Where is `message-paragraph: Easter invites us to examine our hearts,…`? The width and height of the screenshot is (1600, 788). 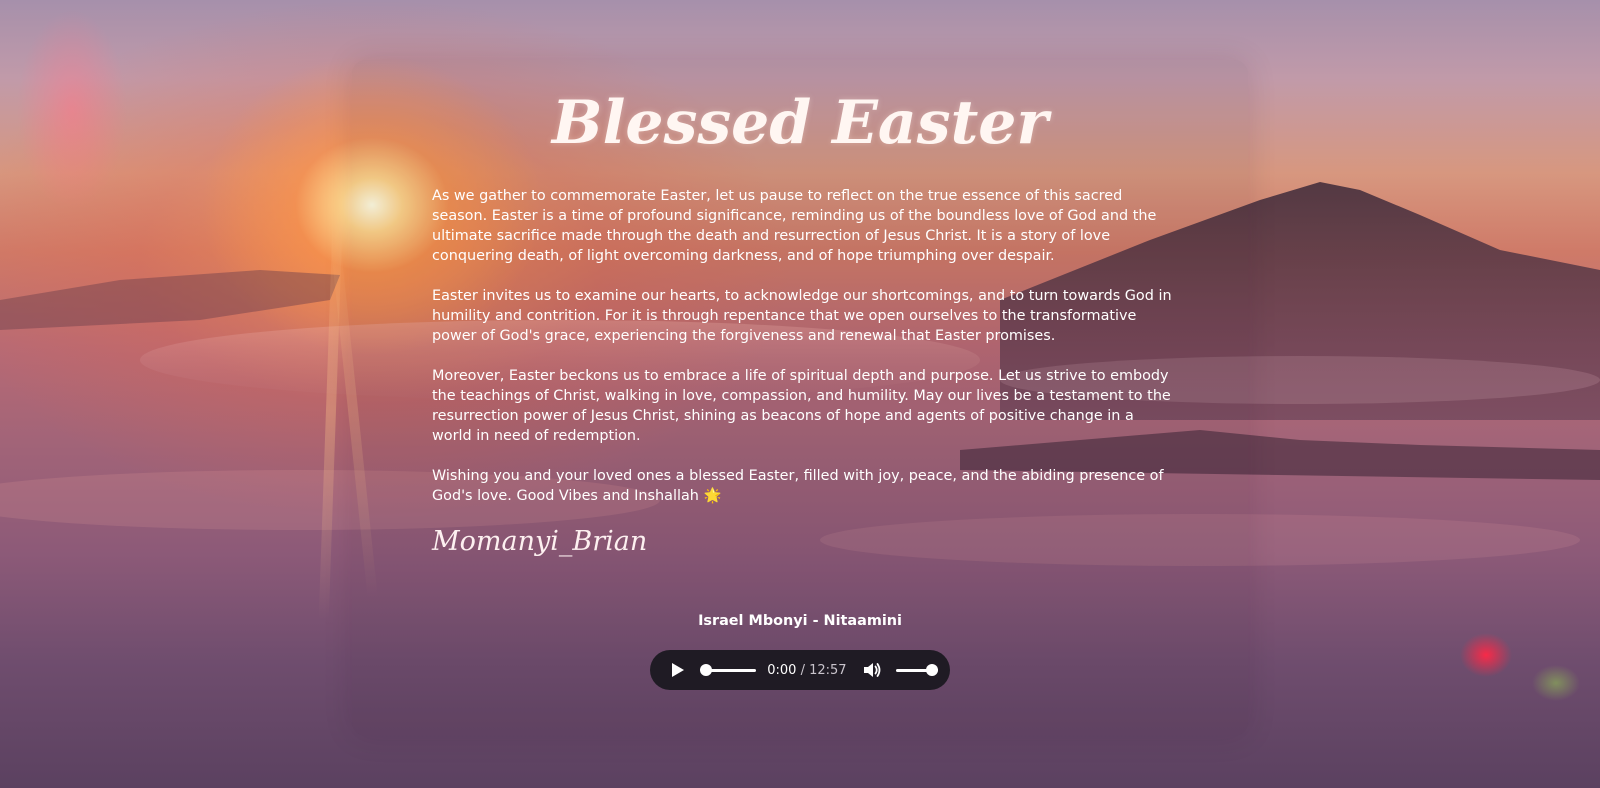
message-paragraph: Easter invites us to examine our hearts,… is located at coordinates (802, 316).